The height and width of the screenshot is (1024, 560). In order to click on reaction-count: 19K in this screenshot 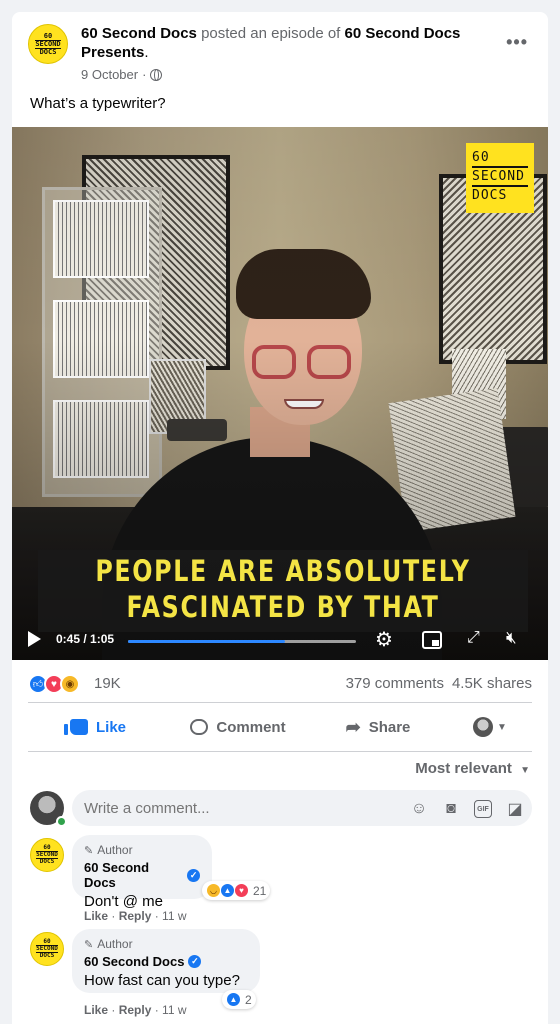, I will do `click(107, 683)`.